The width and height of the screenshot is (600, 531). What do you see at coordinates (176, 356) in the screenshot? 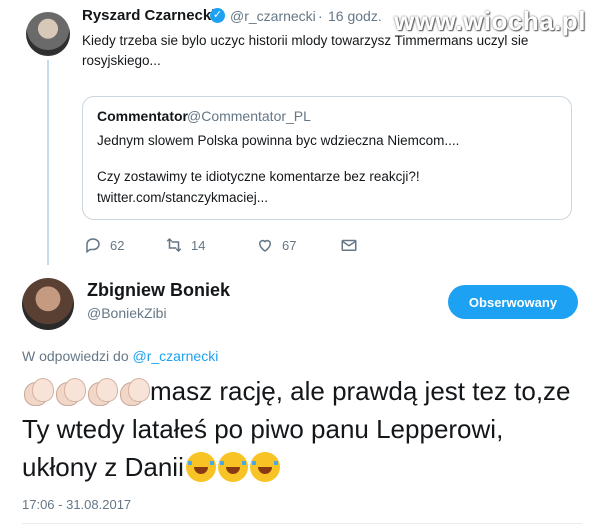
I see `reply-handle-link: @r_czarnecki` at bounding box center [176, 356].